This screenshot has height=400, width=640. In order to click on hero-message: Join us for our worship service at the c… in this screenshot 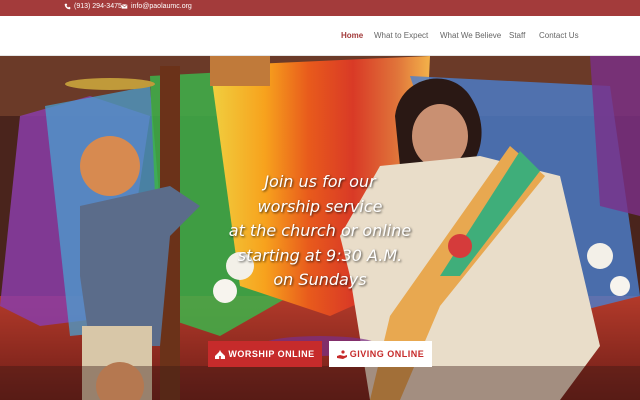, I will do `click(320, 231)`.